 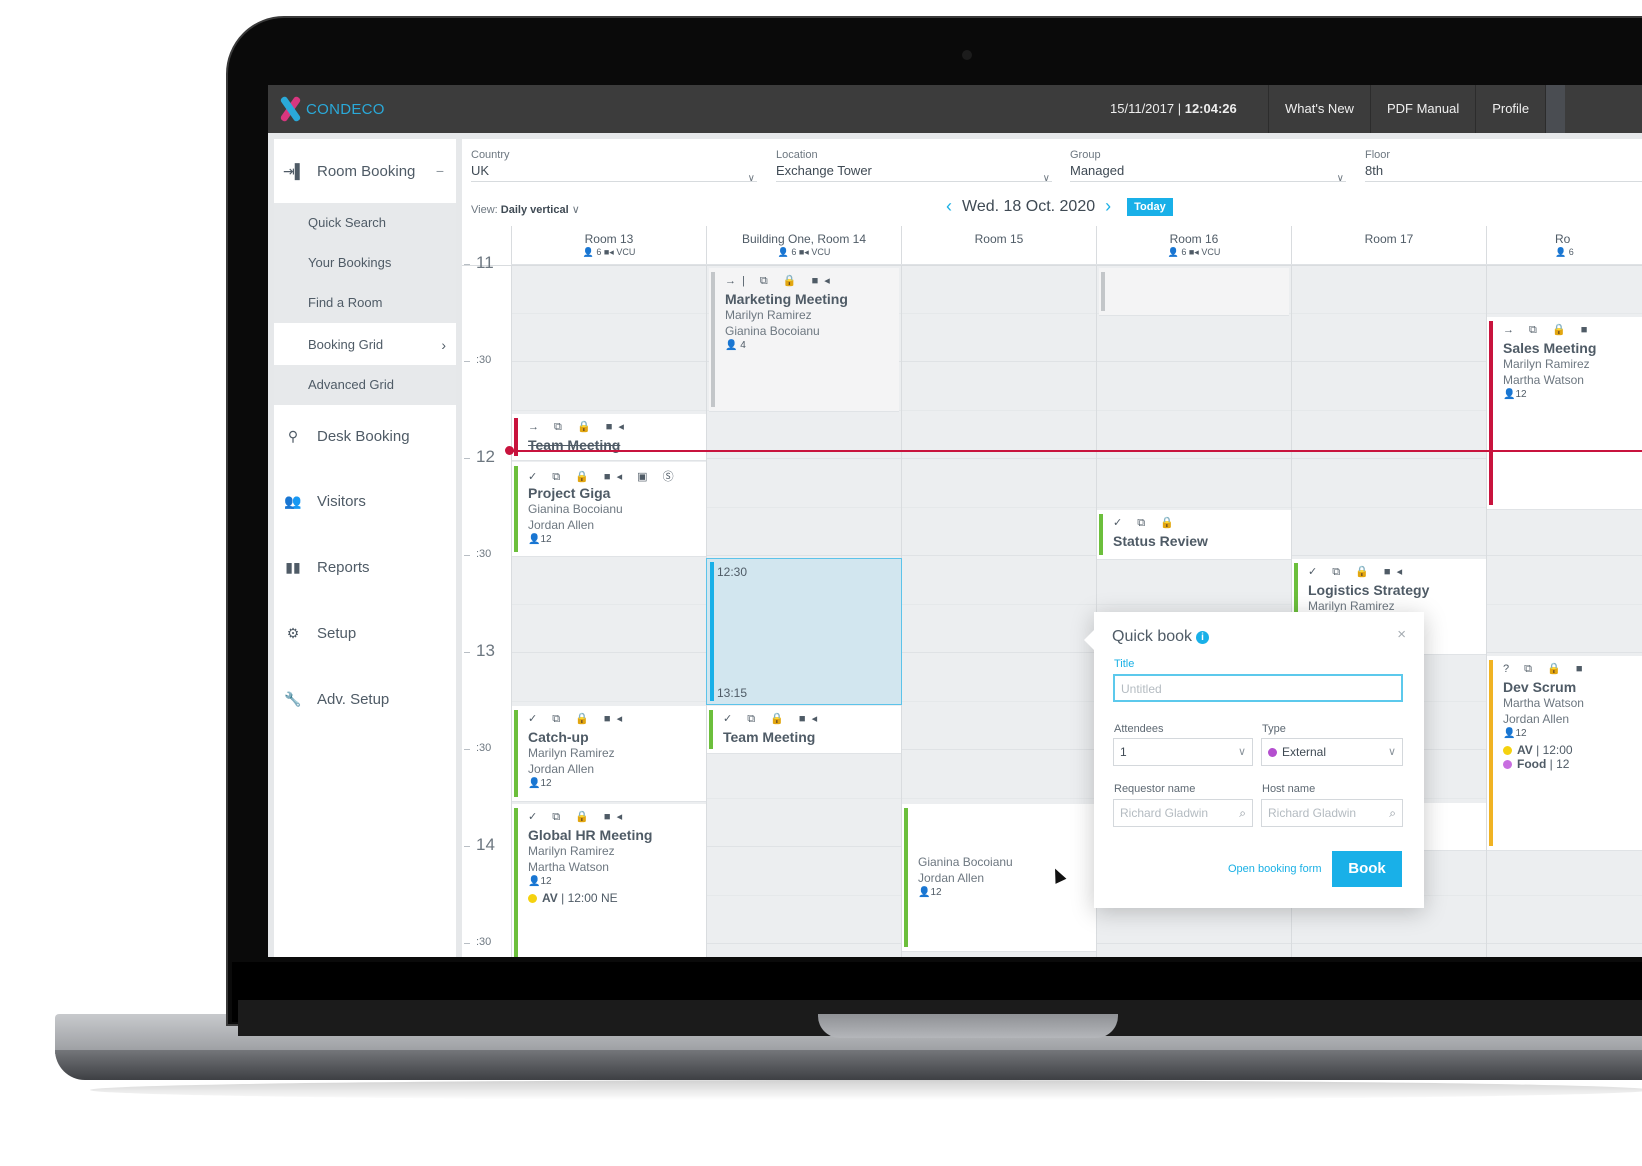 What do you see at coordinates (578, 719) in the screenshot?
I see `booking-icons: ✓ ⧉ 🔒 ■◂` at bounding box center [578, 719].